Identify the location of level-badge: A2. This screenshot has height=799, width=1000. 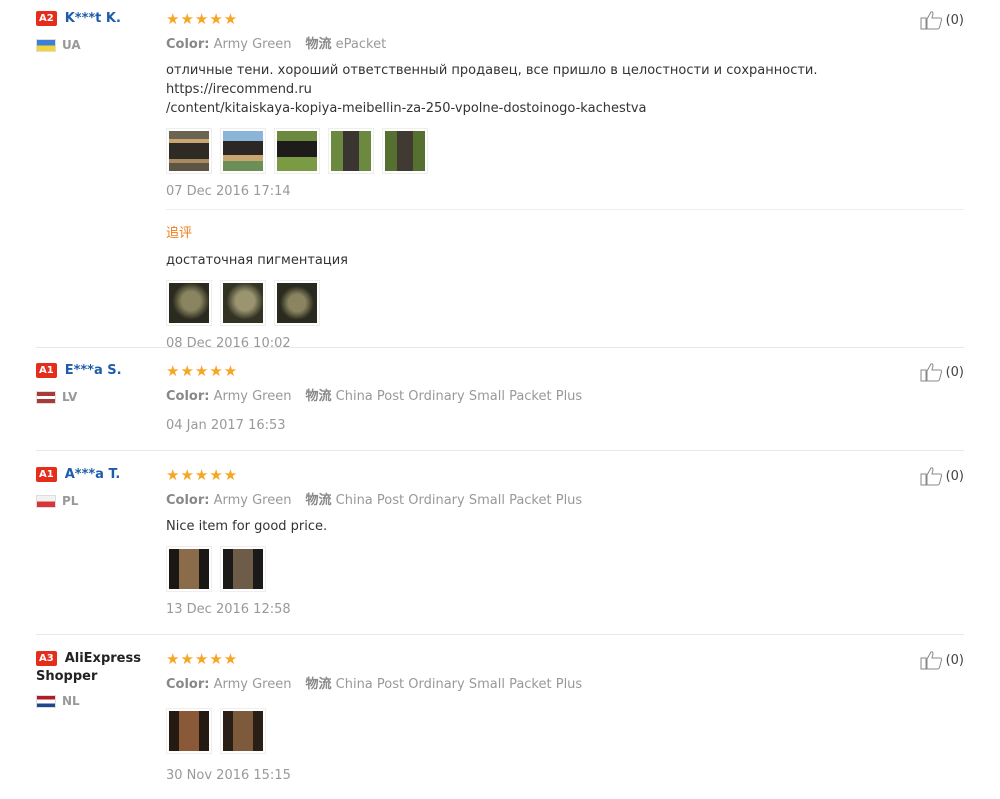
(46, 18).